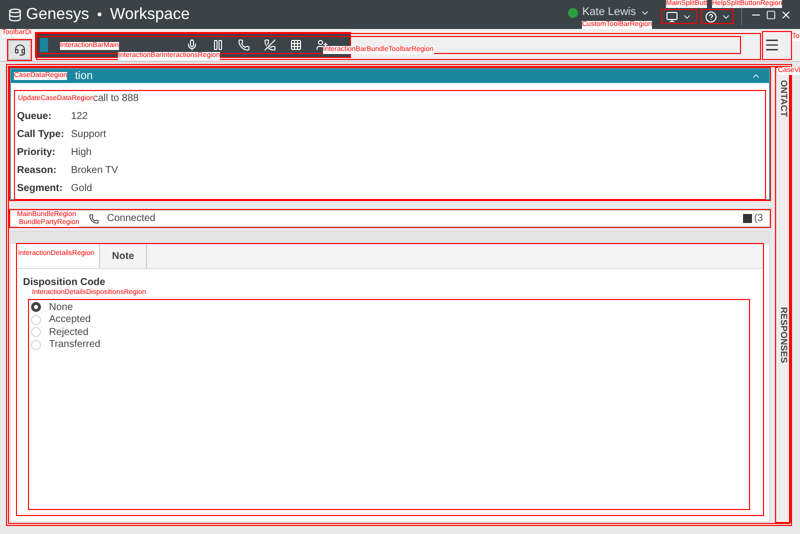  What do you see at coordinates (390, 307) in the screenshot?
I see `disposition-radio: None` at bounding box center [390, 307].